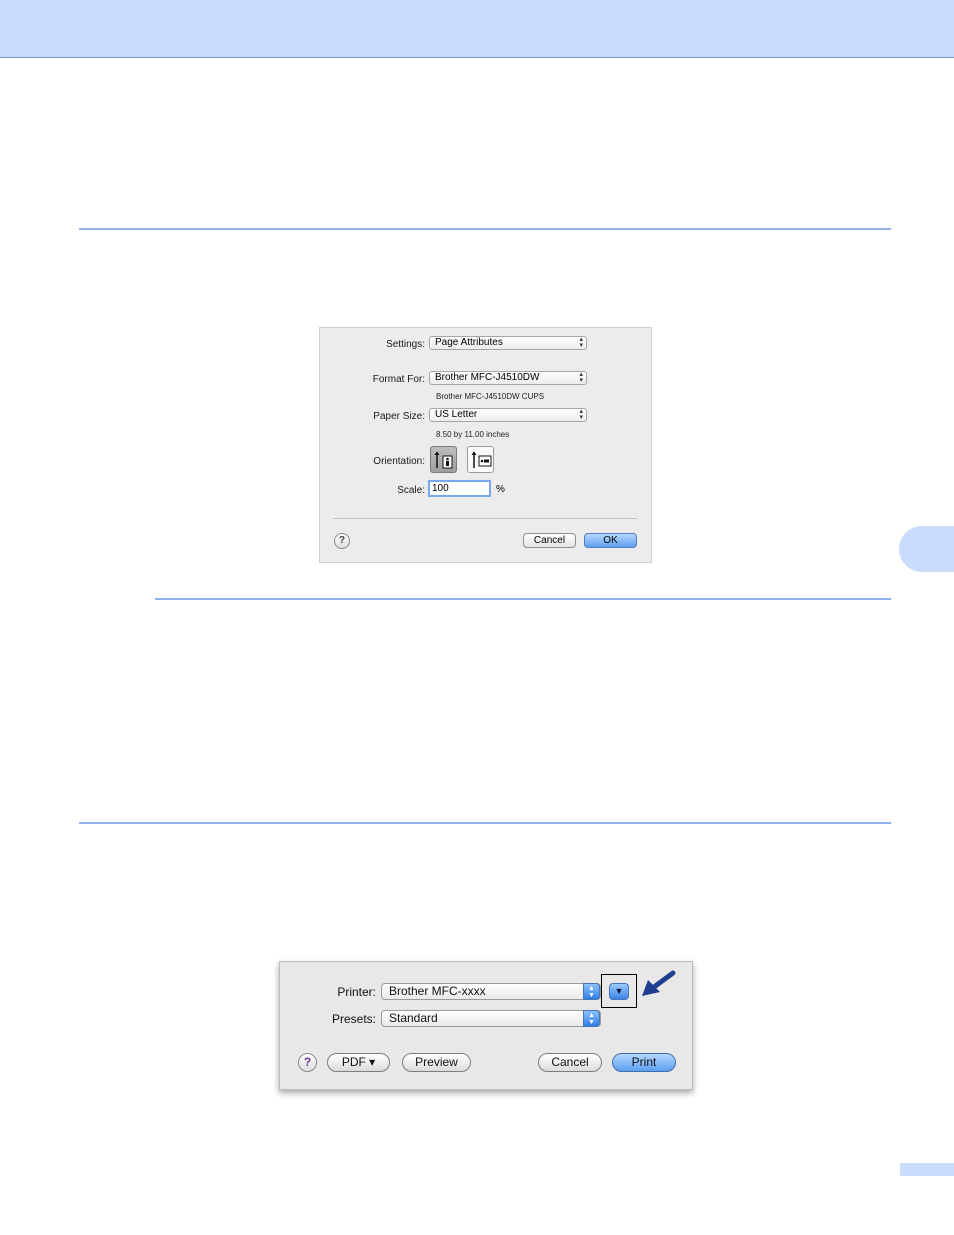 The height and width of the screenshot is (1235, 954). I want to click on orientation-landscape-button, so click(480, 459).